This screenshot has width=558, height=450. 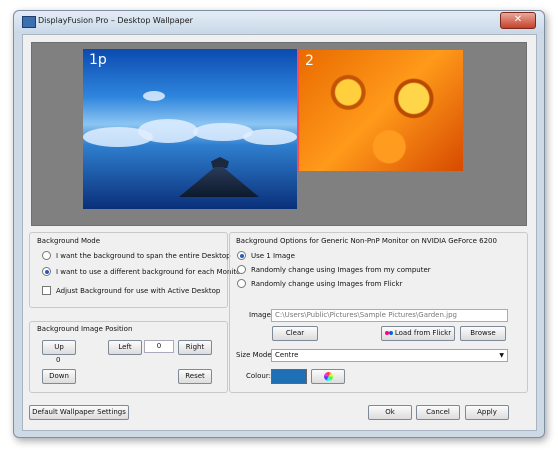 I want to click on load-from-flickr-button: Load from Flickr, so click(x=418, y=333).